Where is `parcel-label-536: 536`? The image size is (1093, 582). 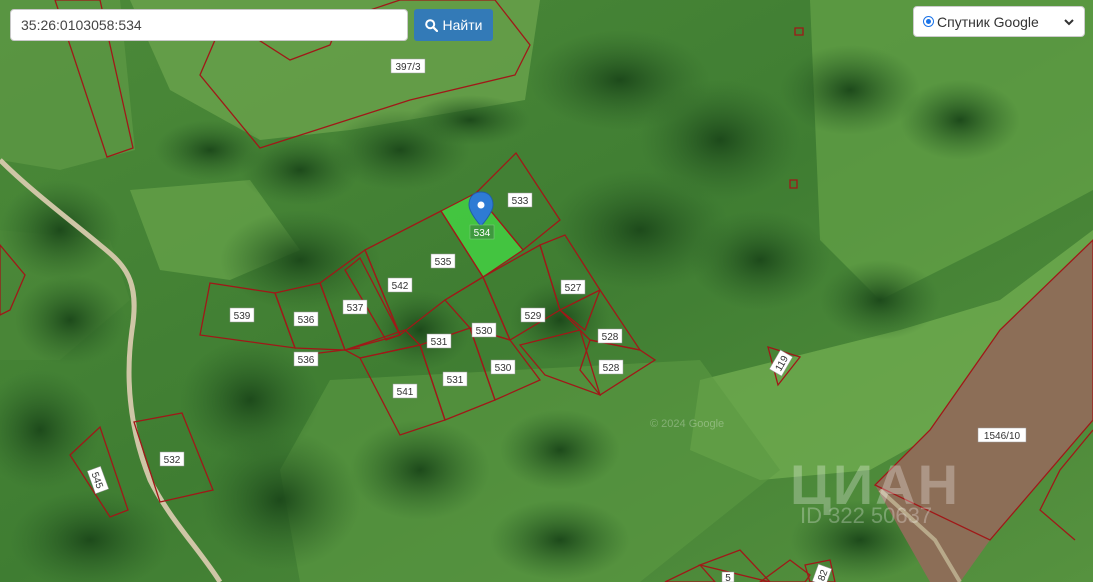
parcel-label-536: 536 is located at coordinates (306, 319).